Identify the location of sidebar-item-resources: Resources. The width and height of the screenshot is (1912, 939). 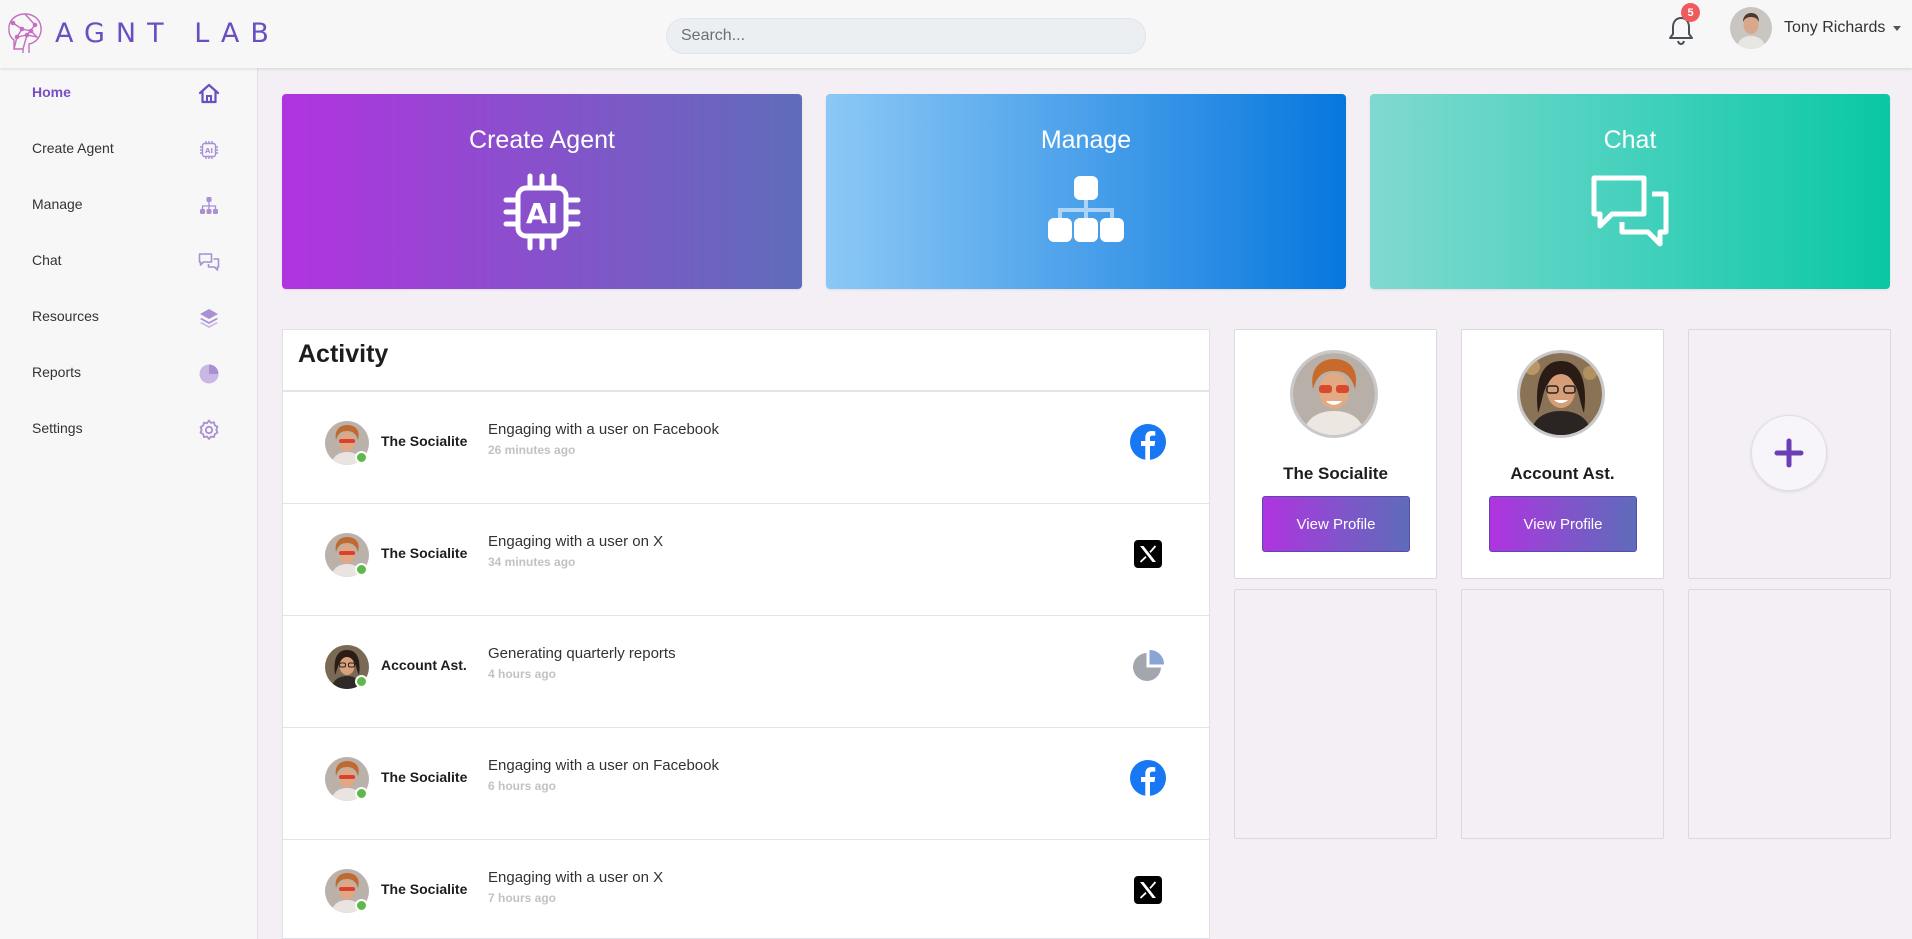
(128, 318).